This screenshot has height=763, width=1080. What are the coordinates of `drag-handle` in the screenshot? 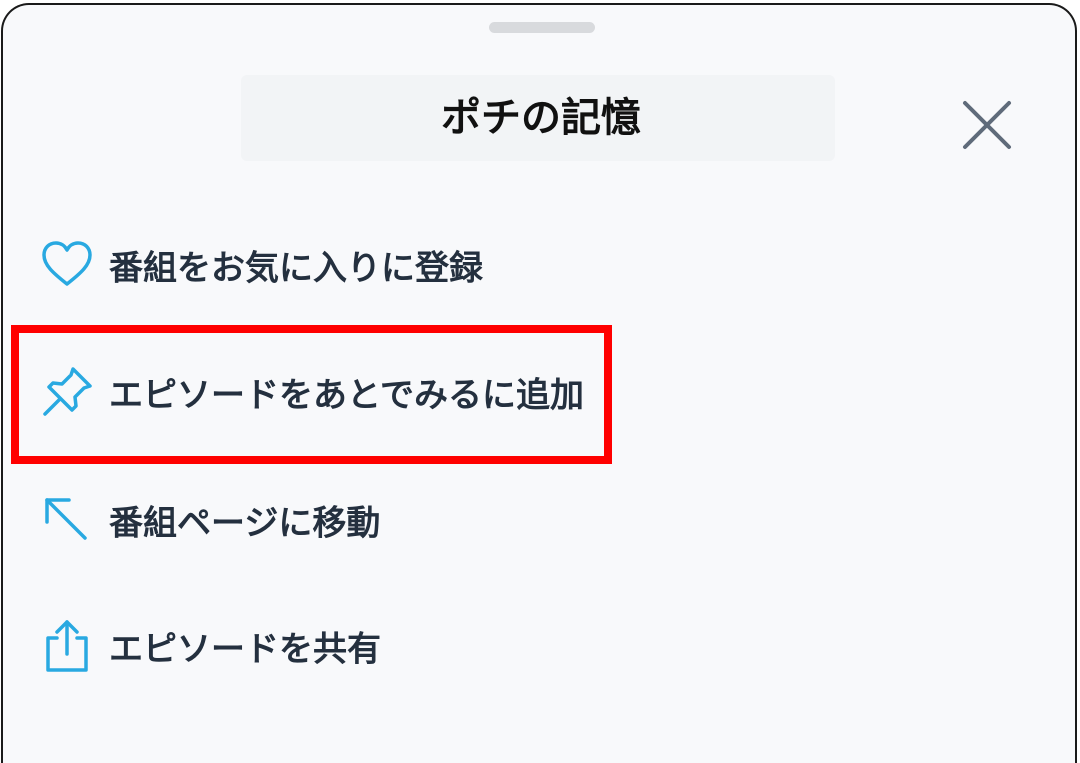 It's located at (542, 27).